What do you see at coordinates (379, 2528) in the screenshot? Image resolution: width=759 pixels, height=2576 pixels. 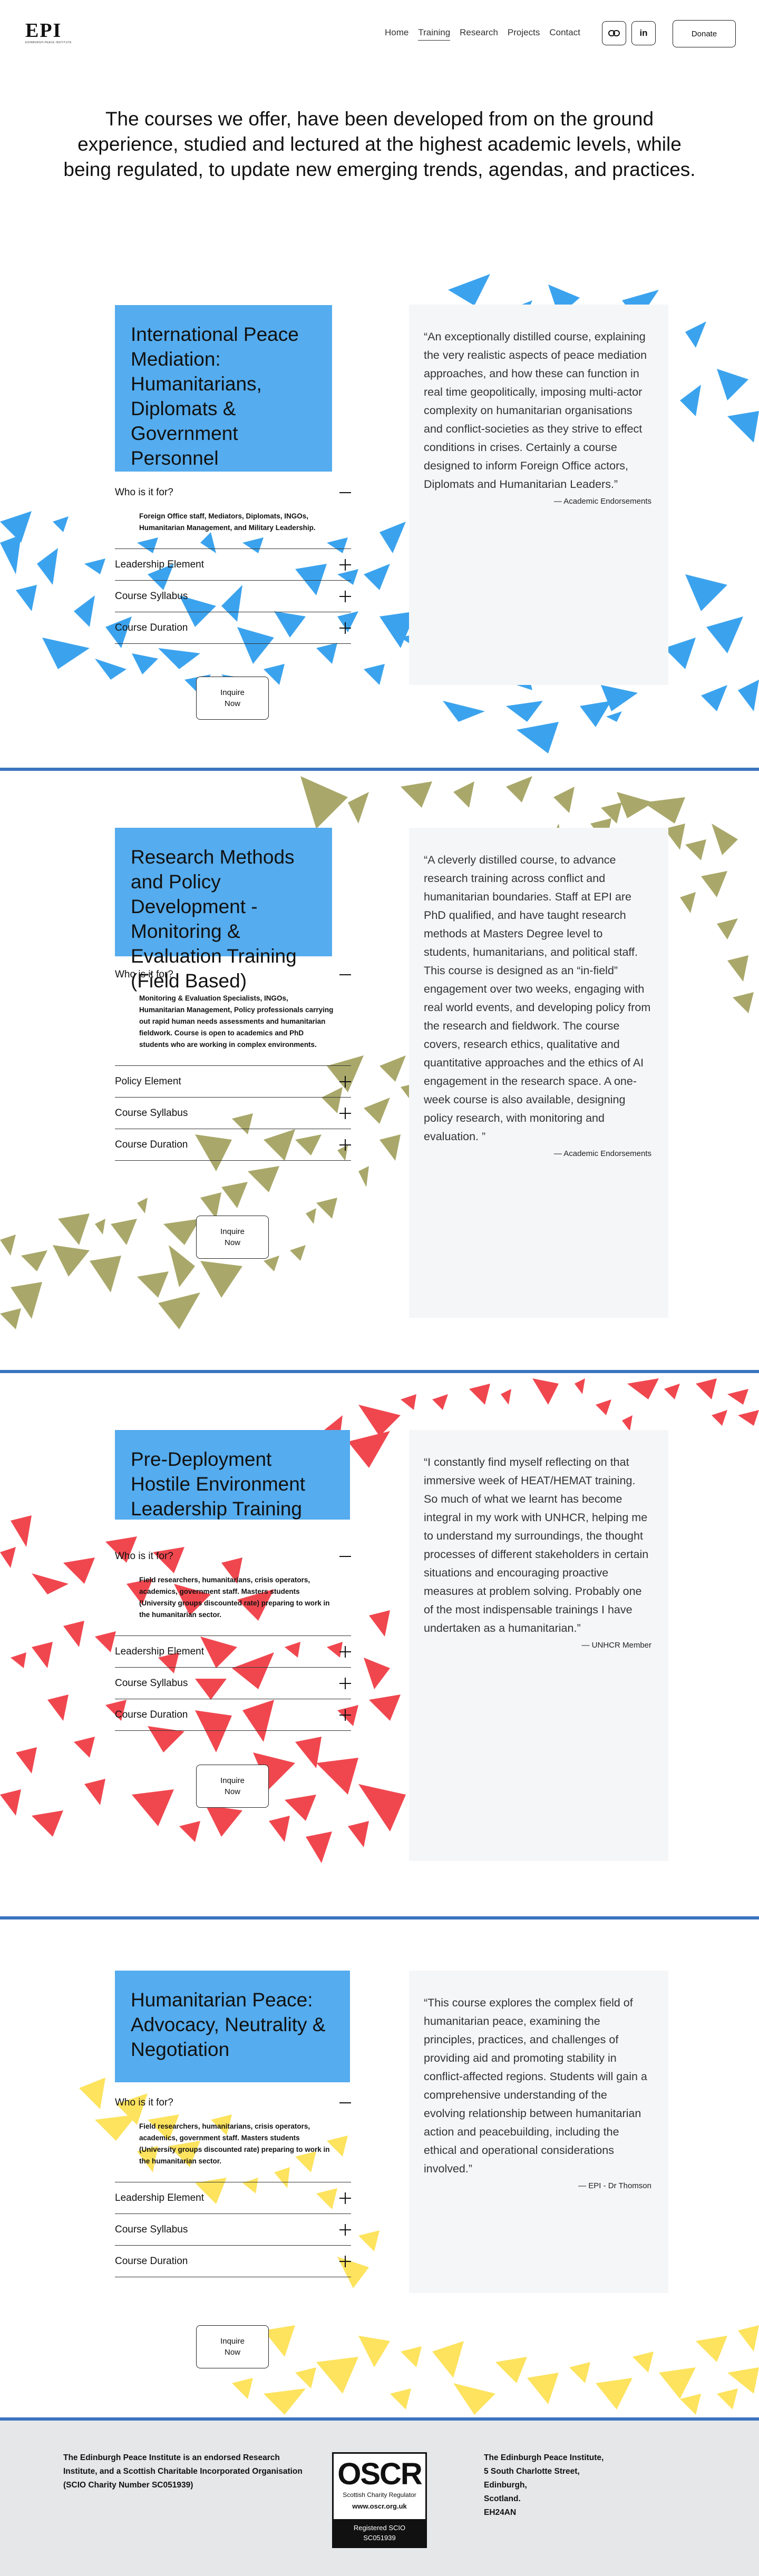 I see `oscr-registered-label: Registered SCIO` at bounding box center [379, 2528].